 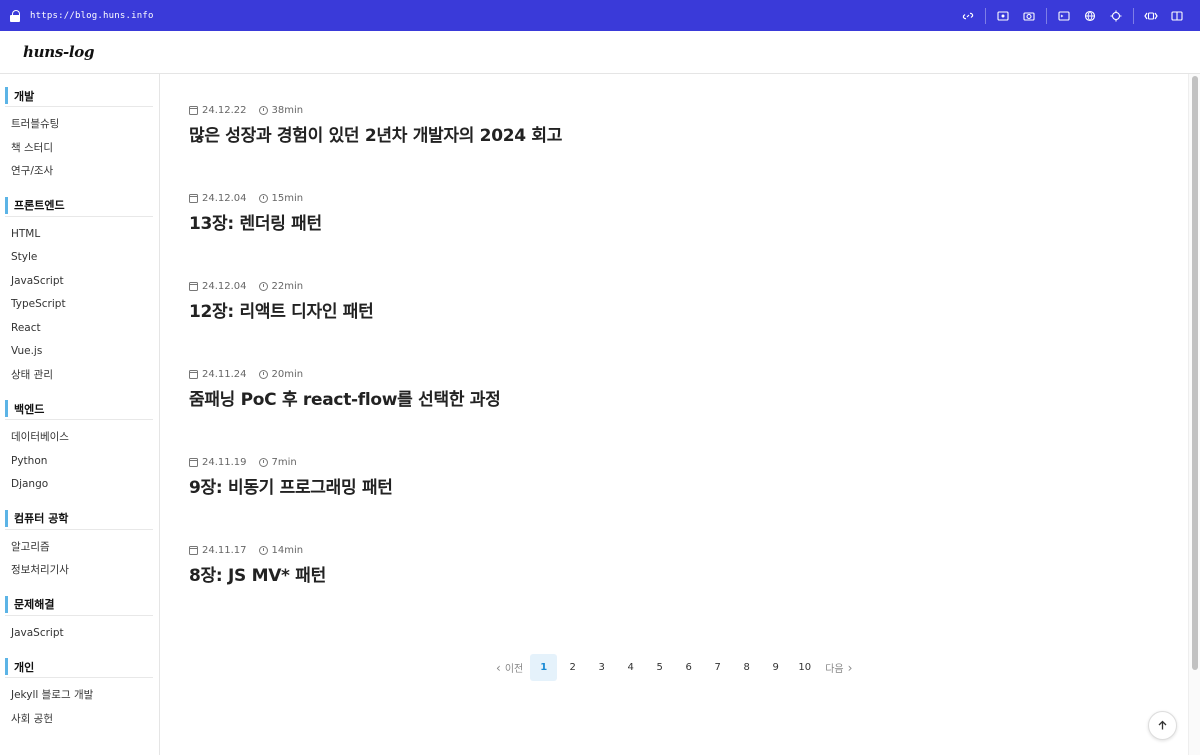 What do you see at coordinates (287, 198) in the screenshot?
I see `post-readtime: 15min` at bounding box center [287, 198].